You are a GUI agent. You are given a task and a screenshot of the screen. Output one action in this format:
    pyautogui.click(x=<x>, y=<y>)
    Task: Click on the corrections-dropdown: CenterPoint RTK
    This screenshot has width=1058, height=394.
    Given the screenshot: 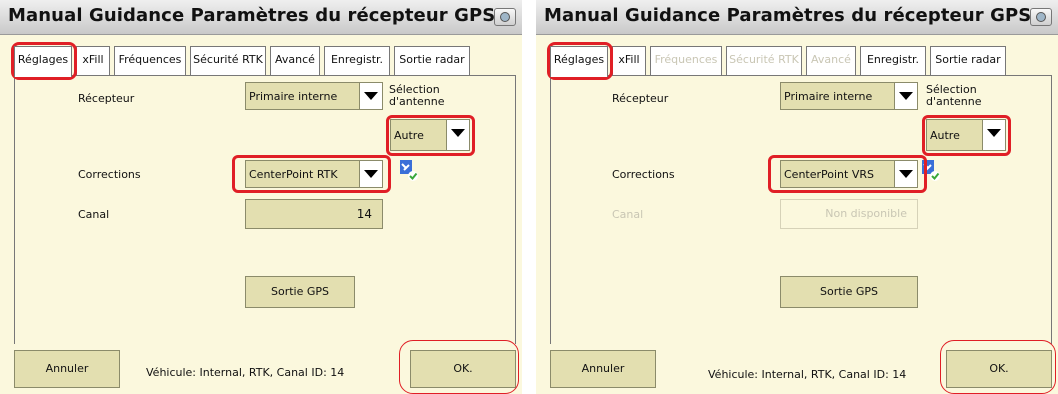 What is the action you would take?
    pyautogui.click(x=314, y=174)
    